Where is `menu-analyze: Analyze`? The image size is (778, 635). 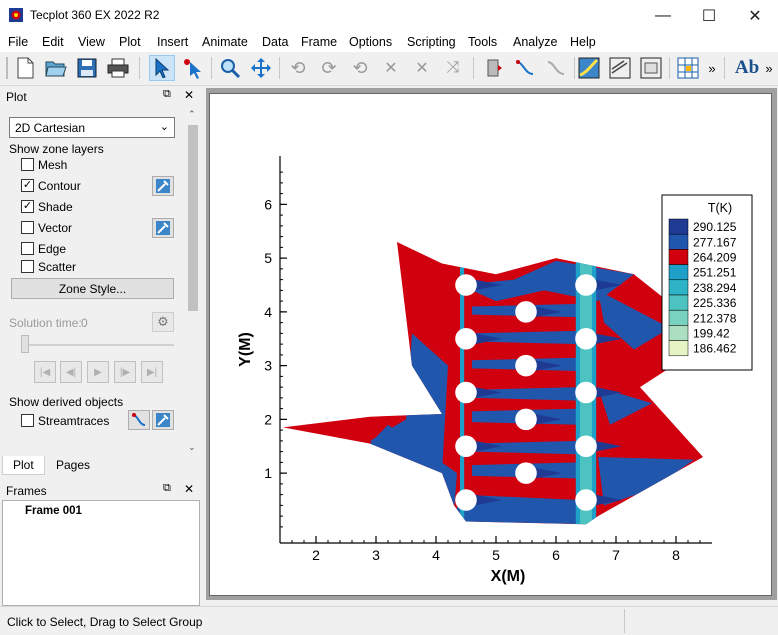 menu-analyze: Analyze is located at coordinates (535, 42).